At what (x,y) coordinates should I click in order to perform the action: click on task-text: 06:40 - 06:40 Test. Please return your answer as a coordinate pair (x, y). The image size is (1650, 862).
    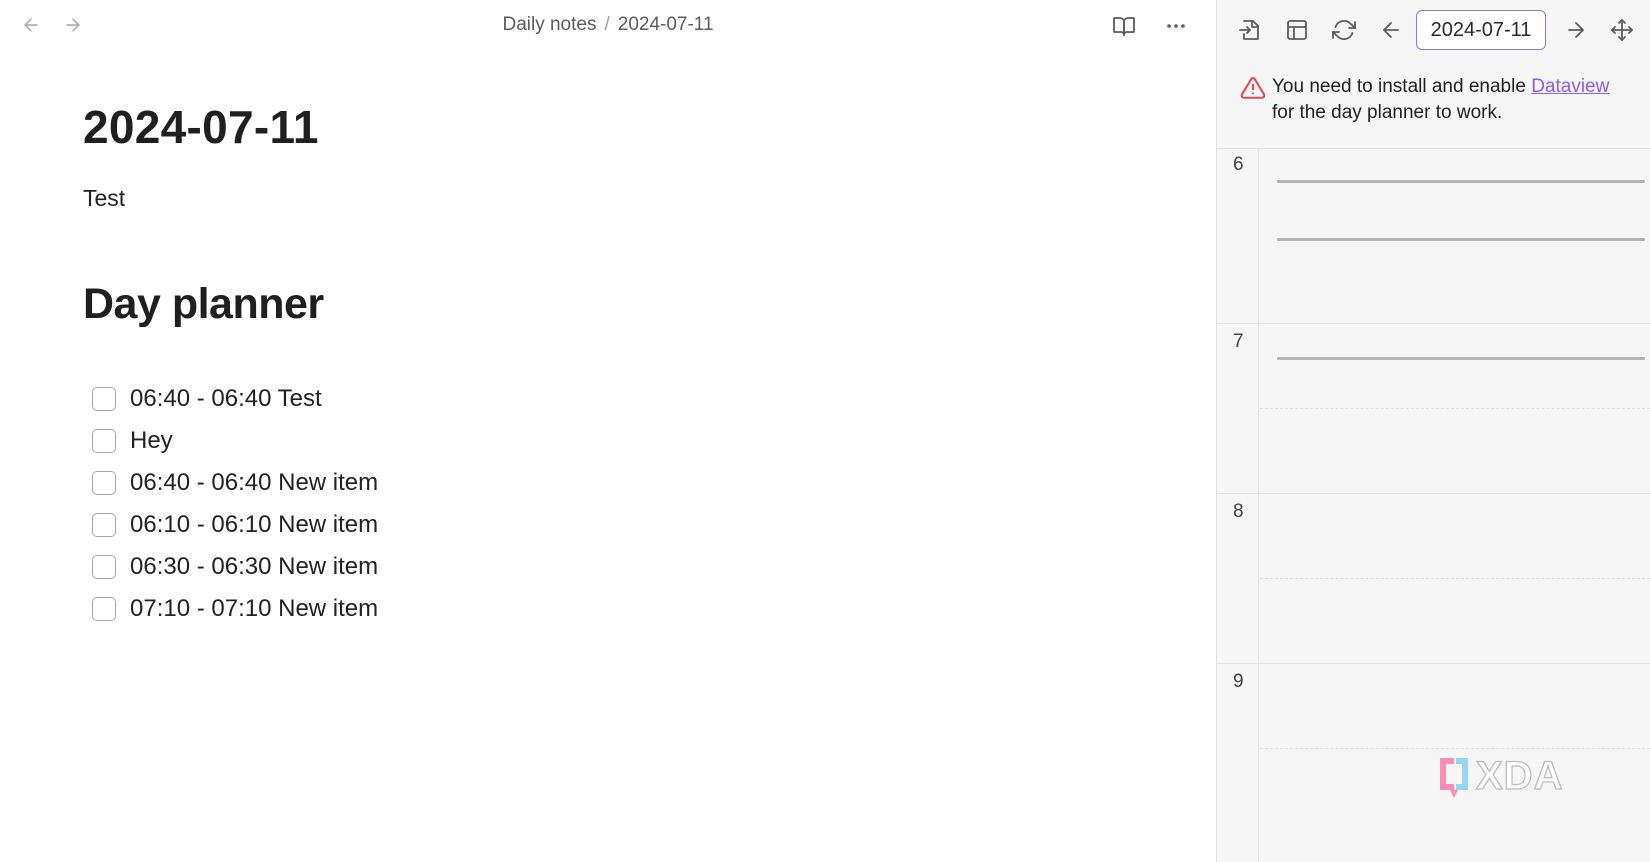
    Looking at the image, I should click on (226, 398).